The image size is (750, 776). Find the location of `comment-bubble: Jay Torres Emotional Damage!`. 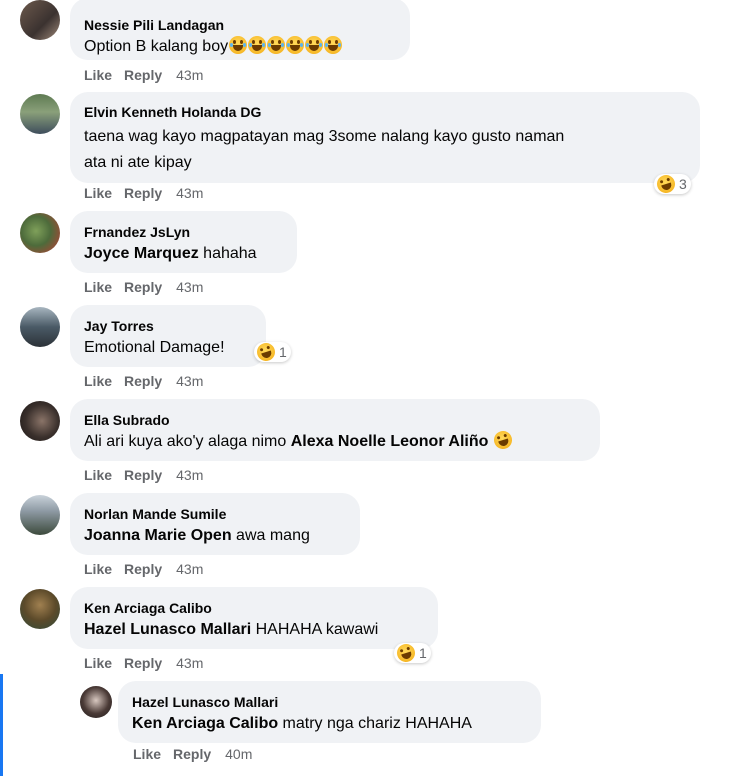

comment-bubble: Jay Torres Emotional Damage! is located at coordinates (168, 336).